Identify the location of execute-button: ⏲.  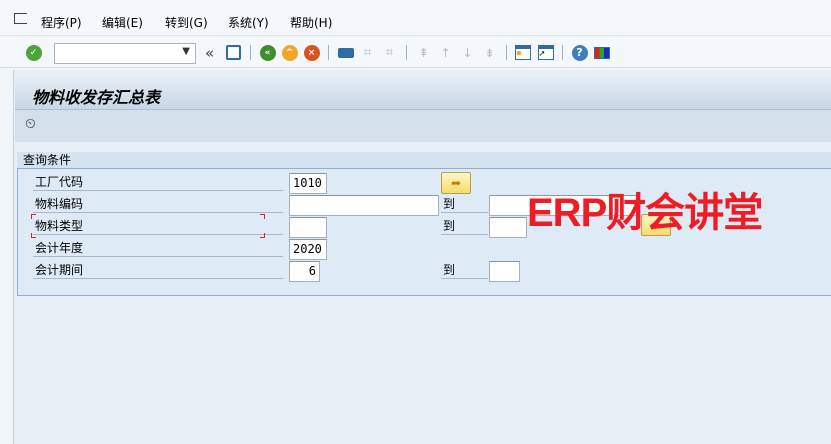
(30, 124).